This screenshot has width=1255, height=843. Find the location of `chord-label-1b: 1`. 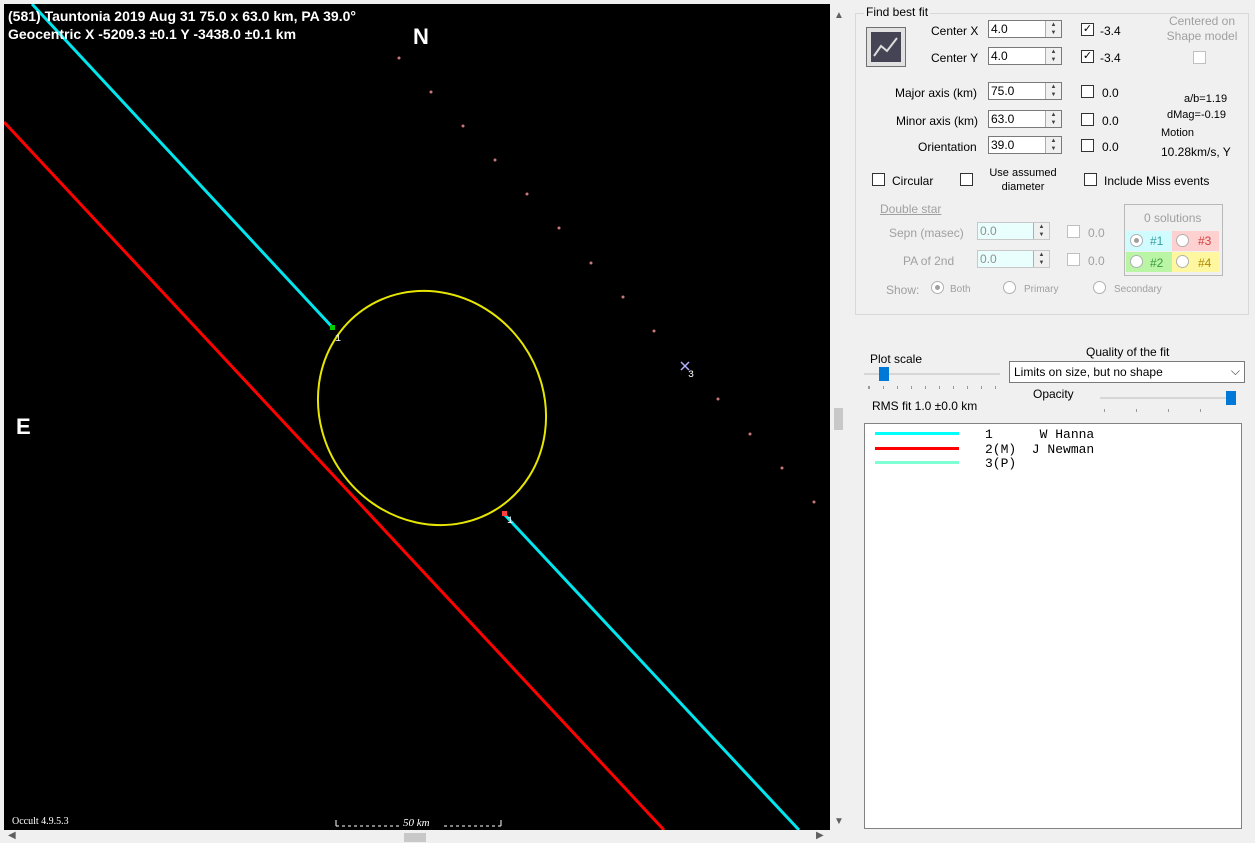

chord-label-1b: 1 is located at coordinates (510, 521).